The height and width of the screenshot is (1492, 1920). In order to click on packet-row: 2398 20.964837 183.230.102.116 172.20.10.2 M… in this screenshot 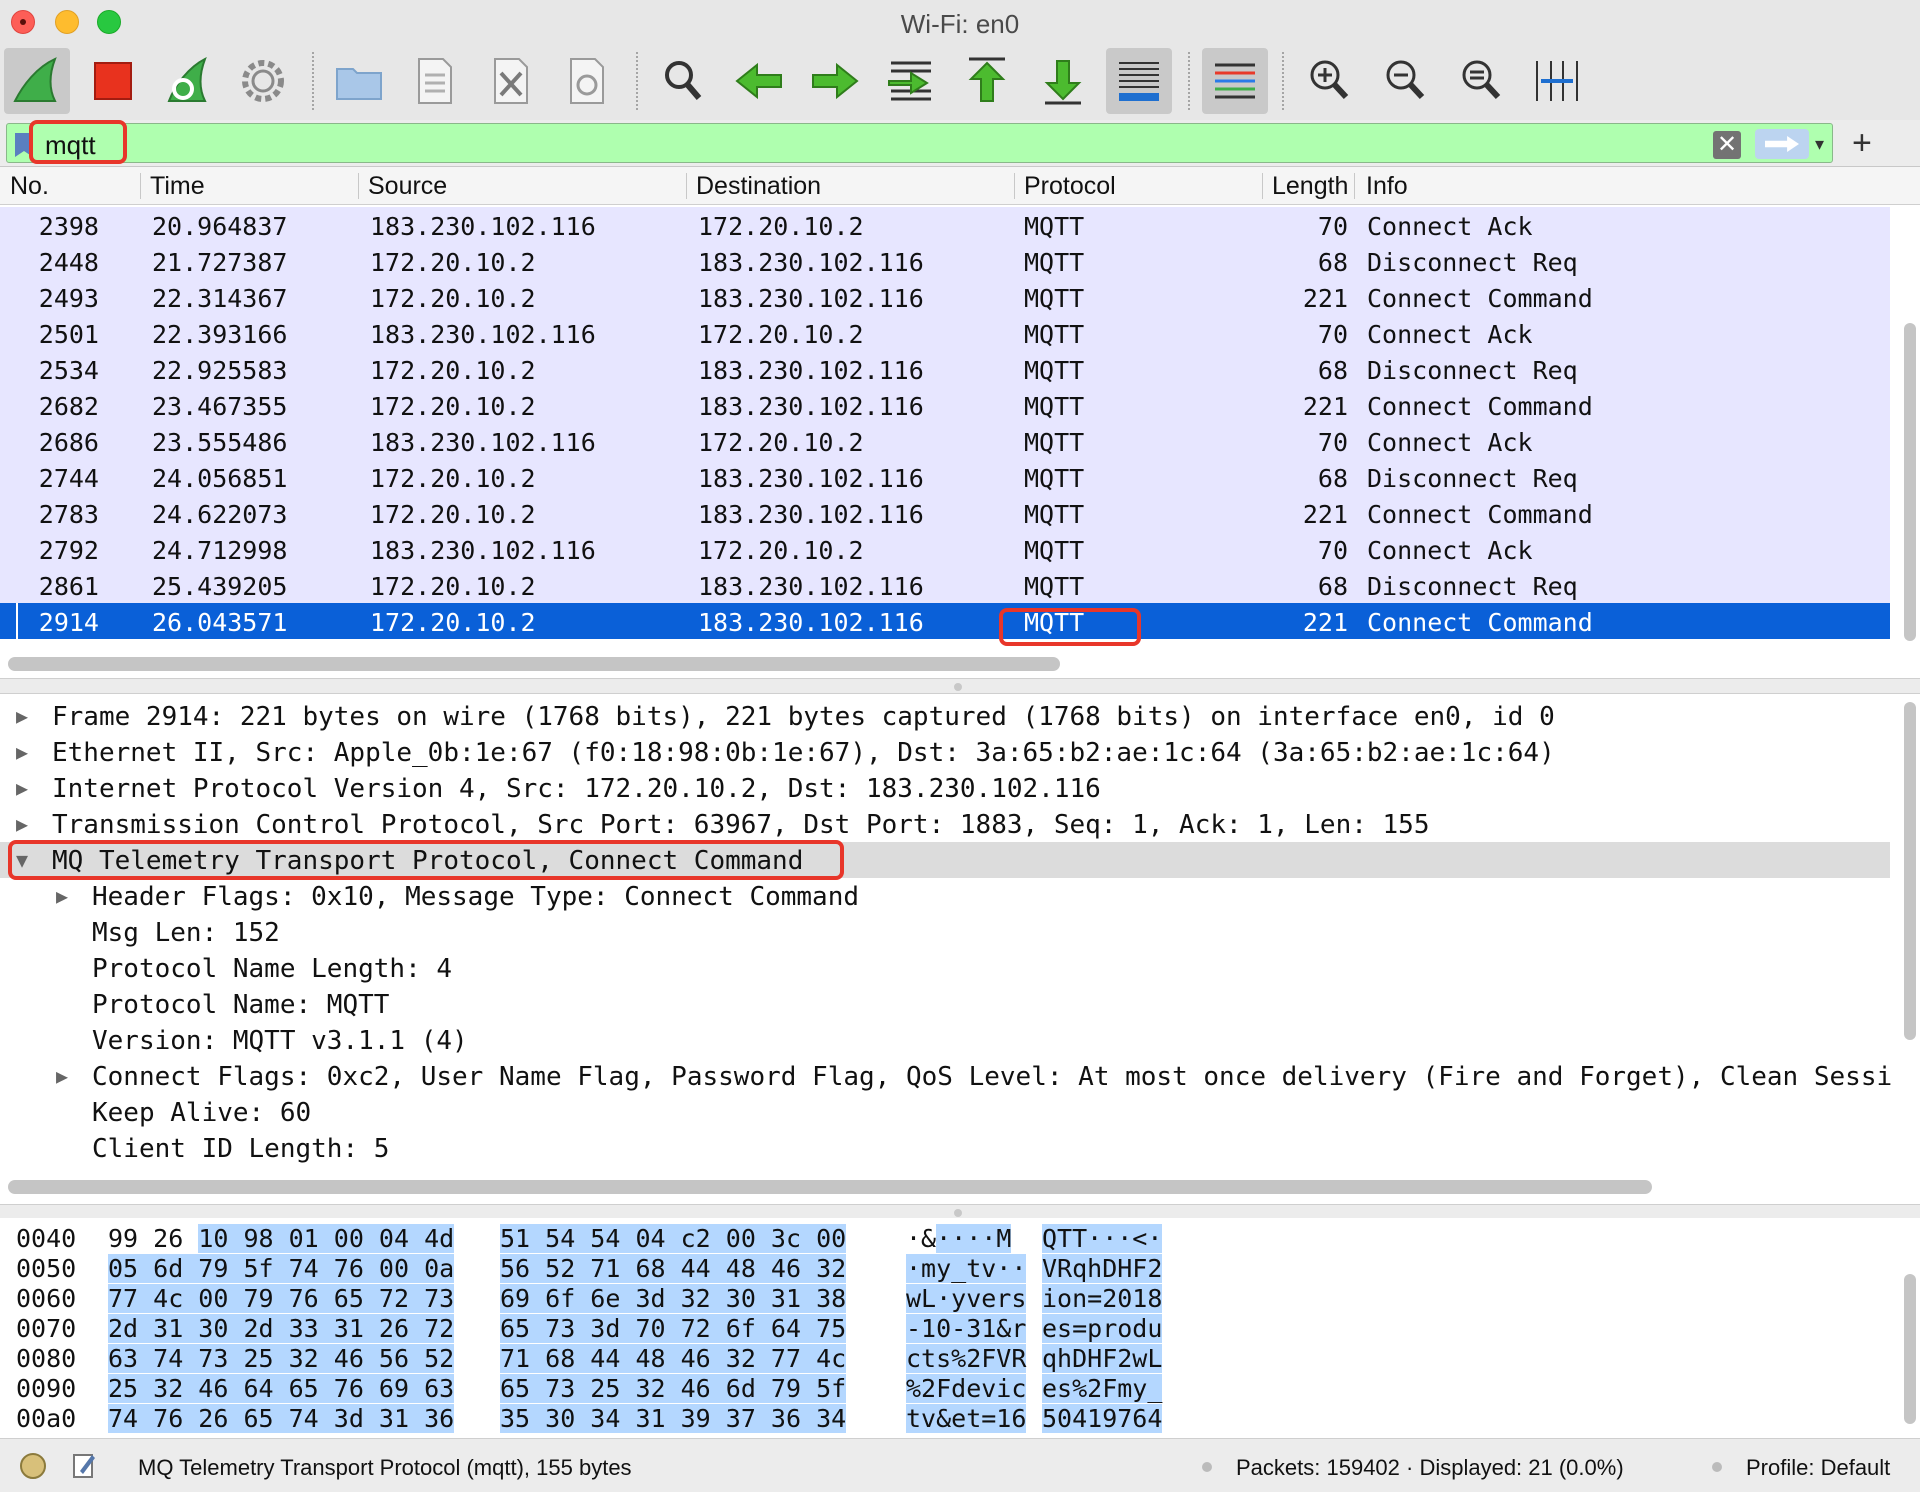, I will do `click(945, 225)`.